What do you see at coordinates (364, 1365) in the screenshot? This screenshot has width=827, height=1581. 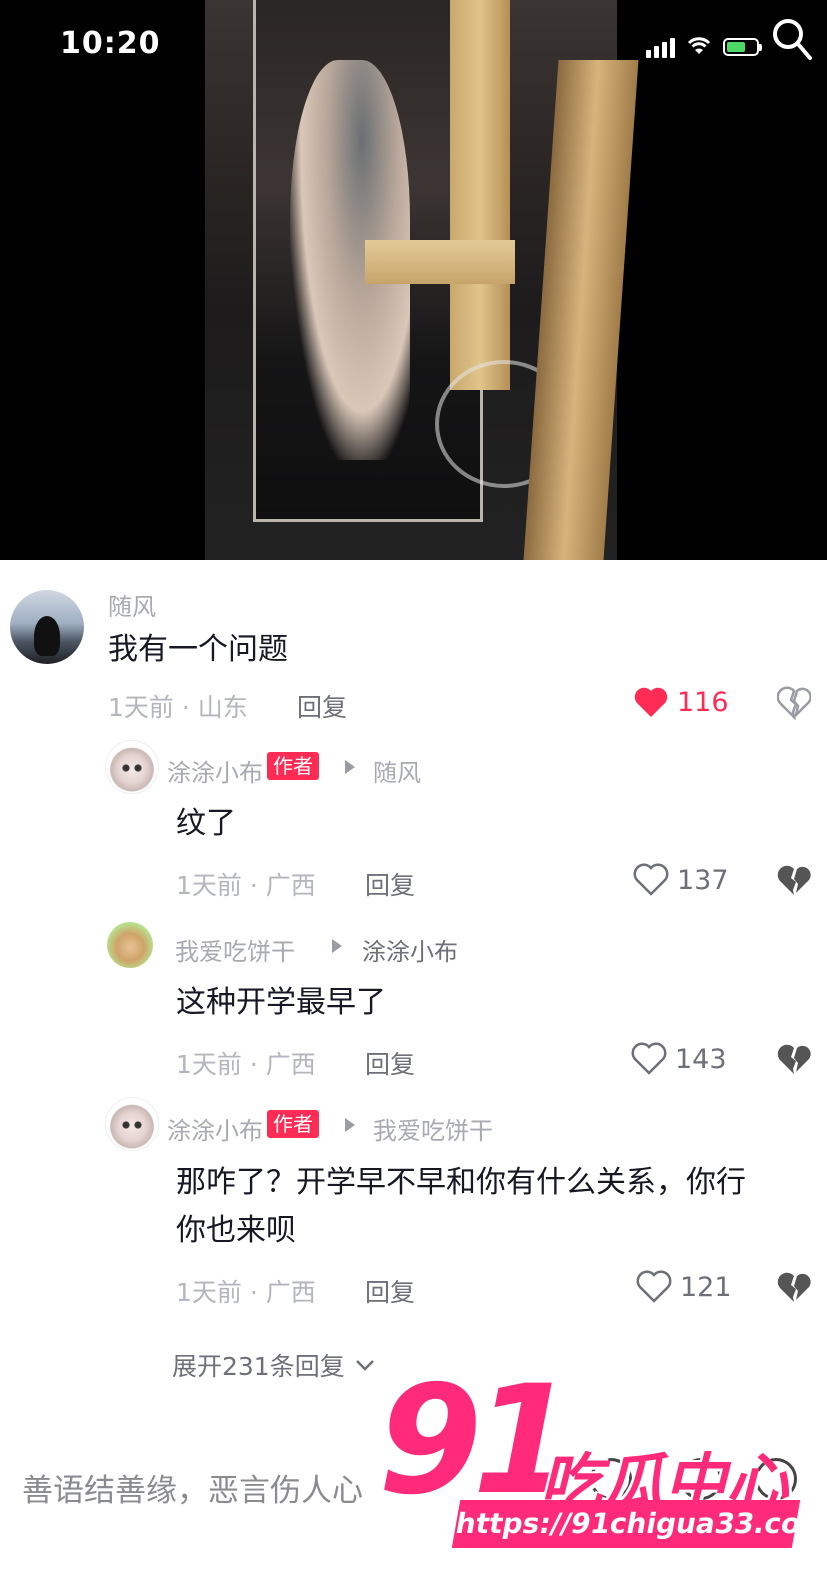 I see `chevron-down-icon` at bounding box center [364, 1365].